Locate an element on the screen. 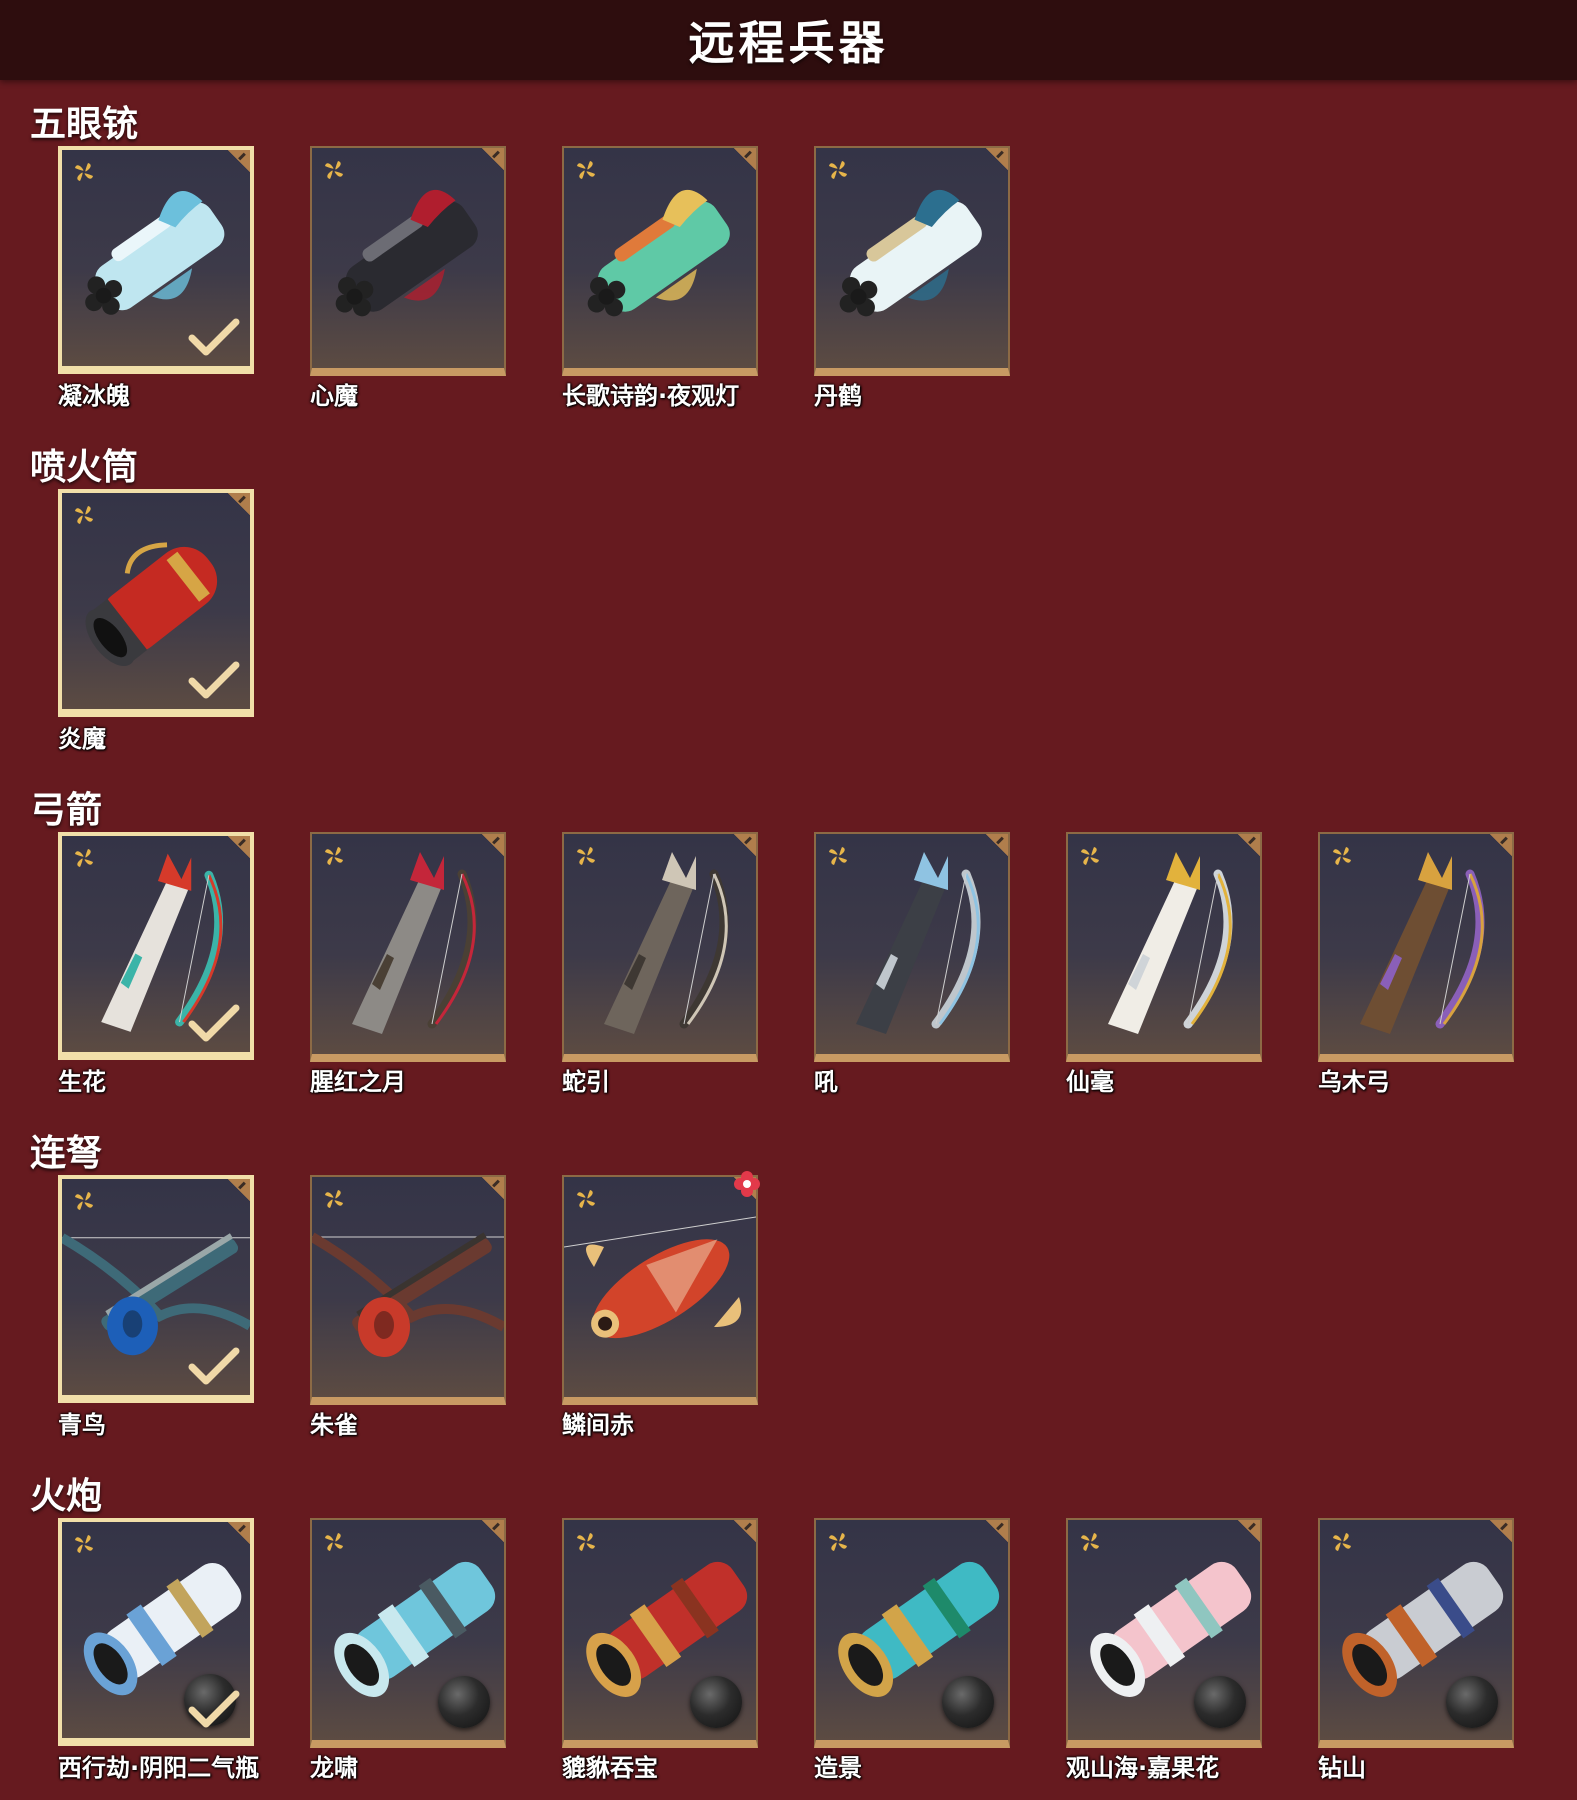  weapon-skin-name: 仙毫 is located at coordinates (1090, 1082).